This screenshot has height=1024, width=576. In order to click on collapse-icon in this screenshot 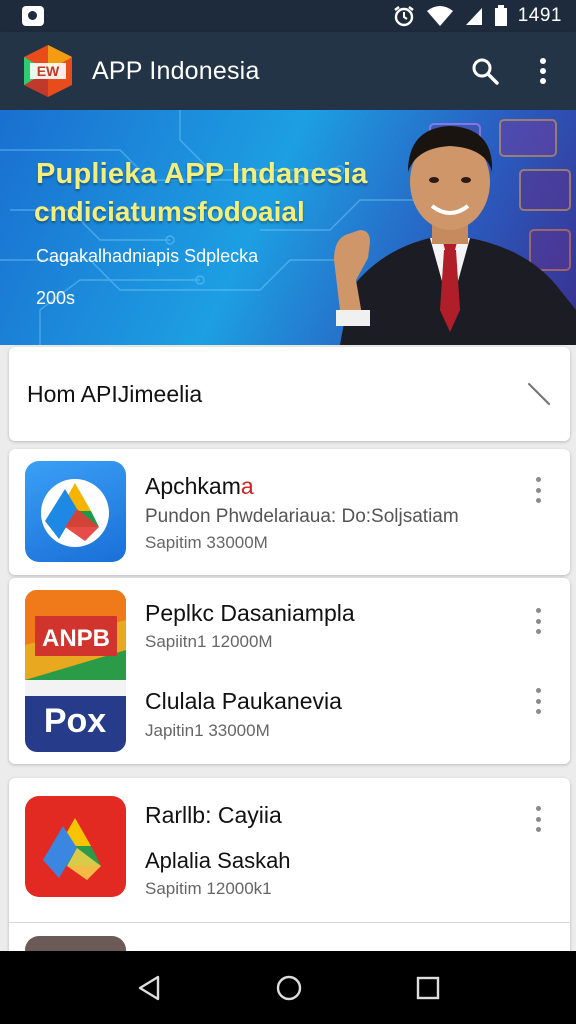, I will do `click(539, 394)`.